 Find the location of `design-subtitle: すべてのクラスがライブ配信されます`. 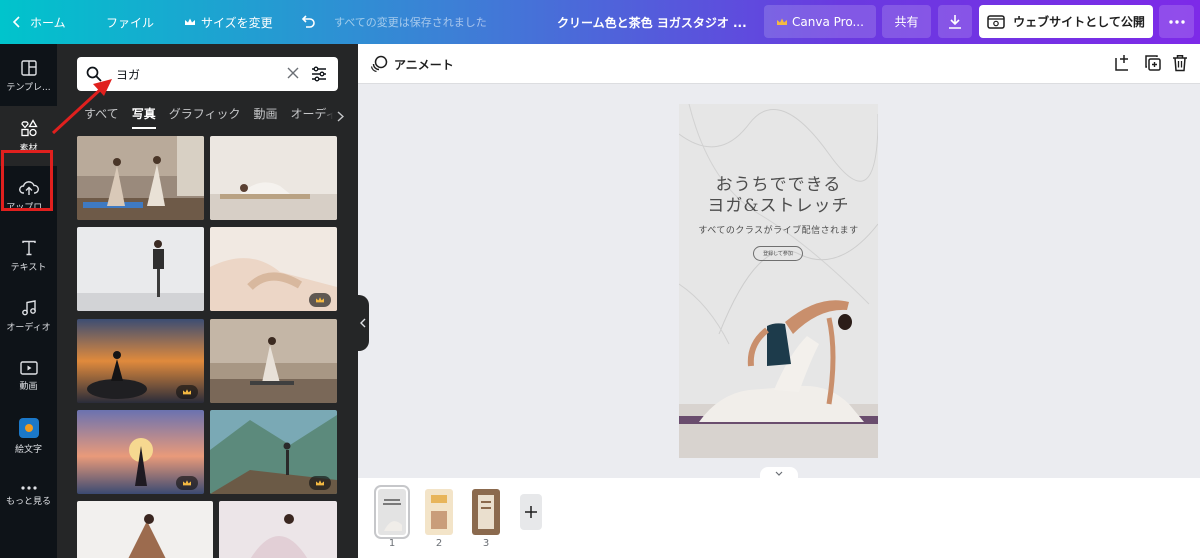

design-subtitle: すべてのクラスがライブ配信されます is located at coordinates (778, 229).